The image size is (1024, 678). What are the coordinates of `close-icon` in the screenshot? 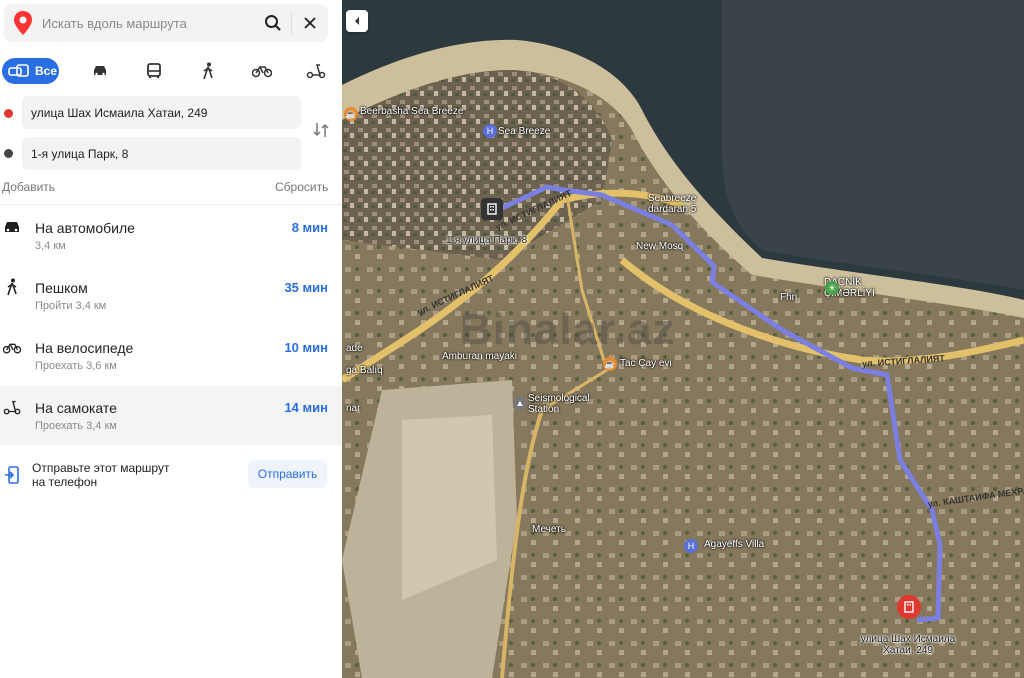 It's located at (310, 23).